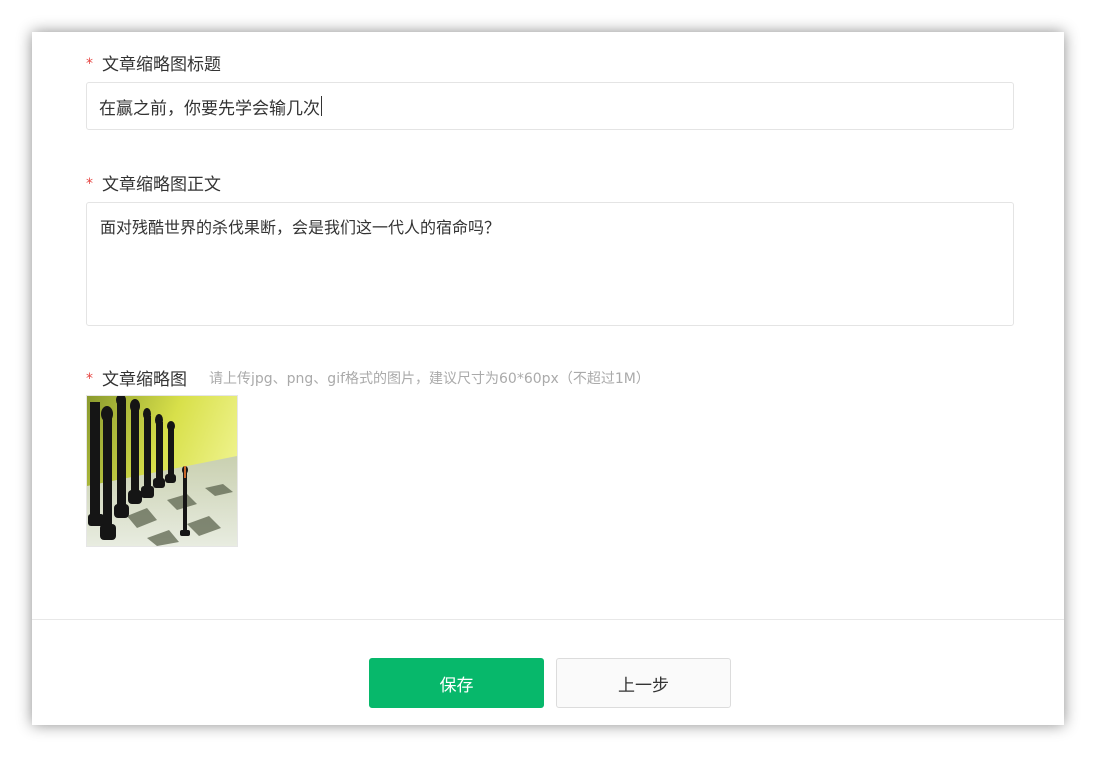  What do you see at coordinates (161, 64) in the screenshot?
I see `thumbnail-title-label: 文章缩略图标题` at bounding box center [161, 64].